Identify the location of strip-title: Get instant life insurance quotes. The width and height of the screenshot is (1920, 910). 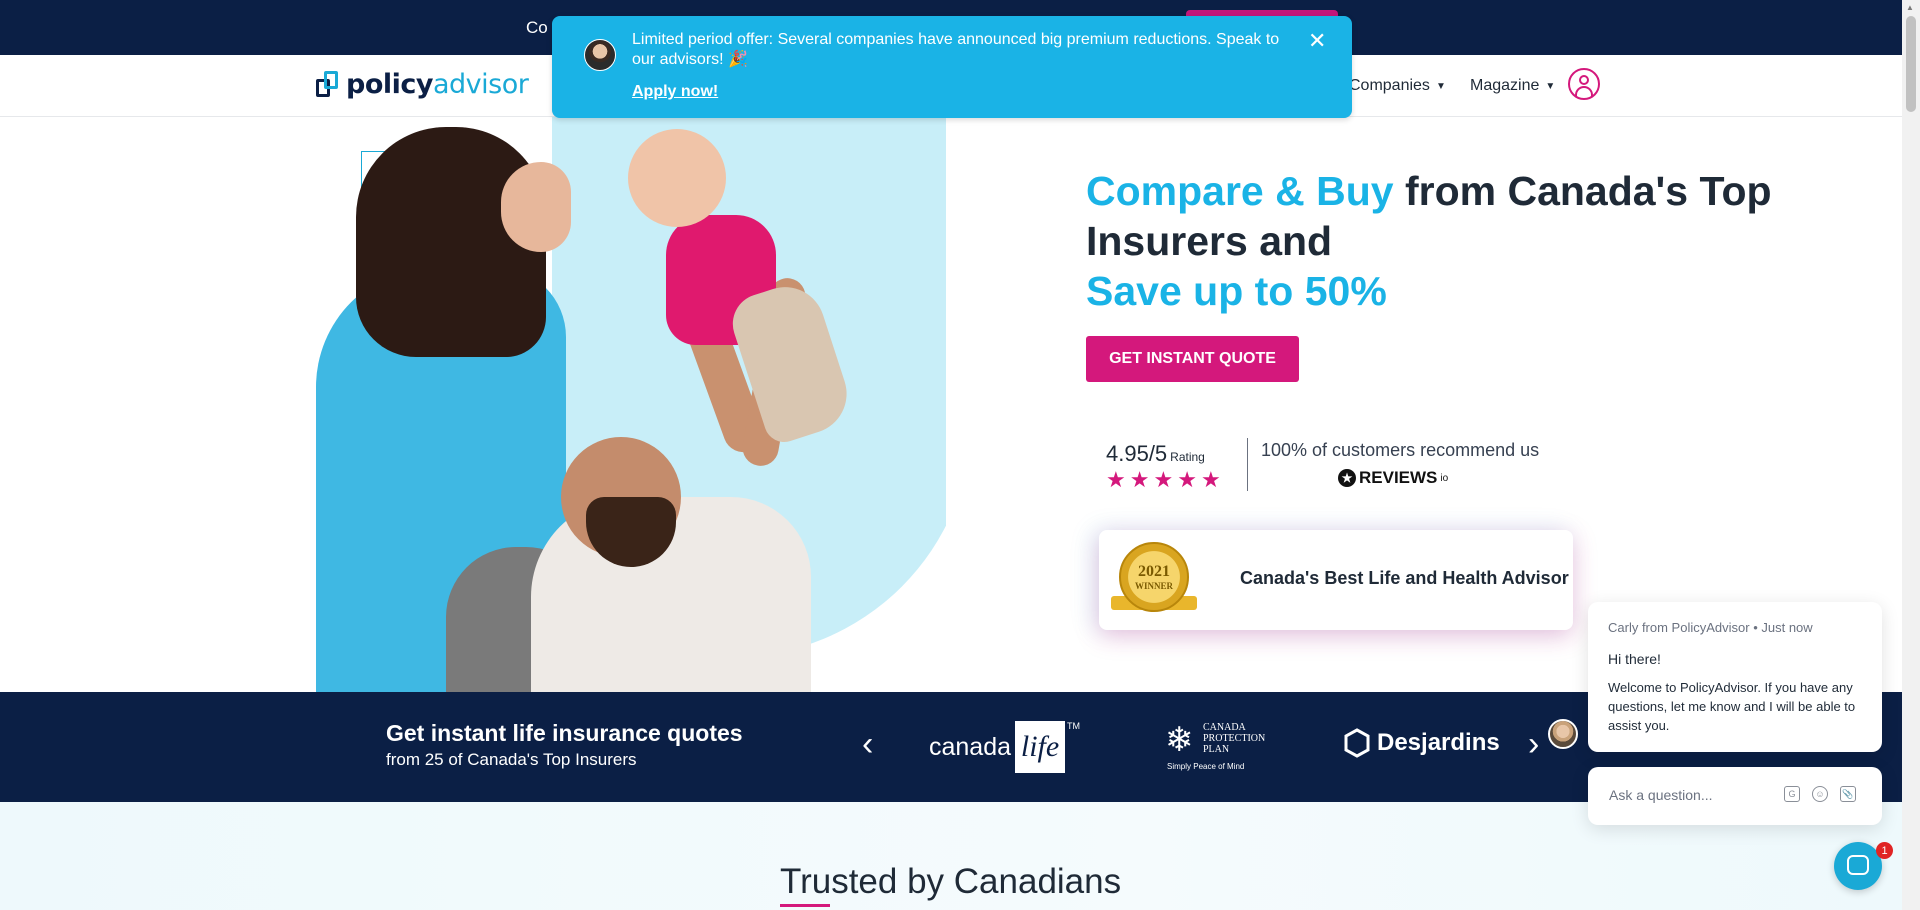
(564, 733).